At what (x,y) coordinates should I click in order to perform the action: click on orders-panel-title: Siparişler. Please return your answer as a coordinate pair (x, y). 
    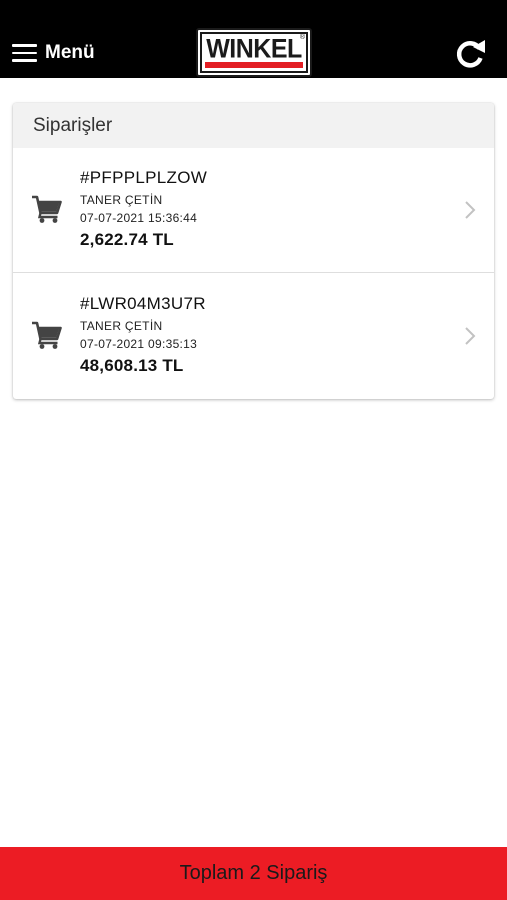
    Looking at the image, I should click on (73, 125).